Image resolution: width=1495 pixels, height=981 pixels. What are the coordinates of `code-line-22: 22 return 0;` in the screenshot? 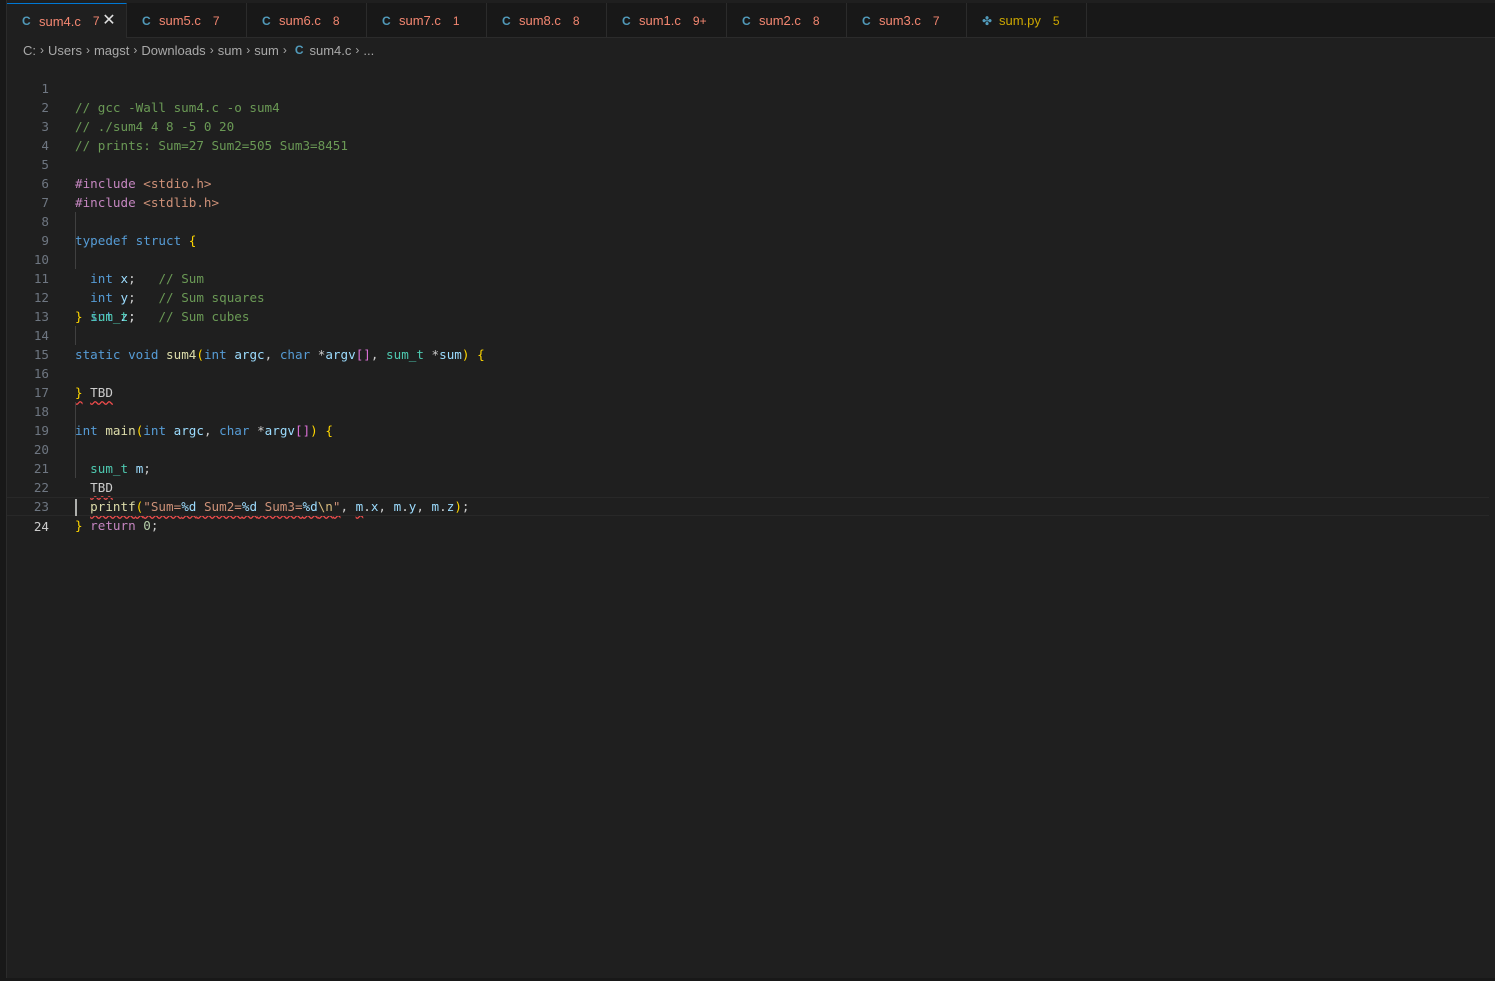 It's located at (748, 496).